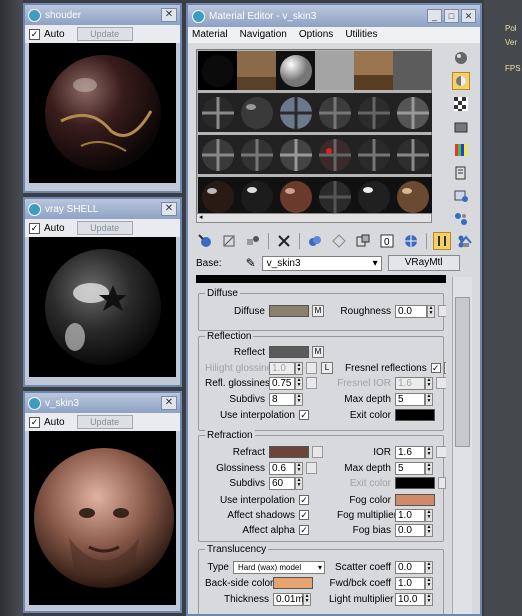 The width and height of the screenshot is (522, 616). Describe the element at coordinates (462, 372) in the screenshot. I see `scrollbar-thumb` at that location.